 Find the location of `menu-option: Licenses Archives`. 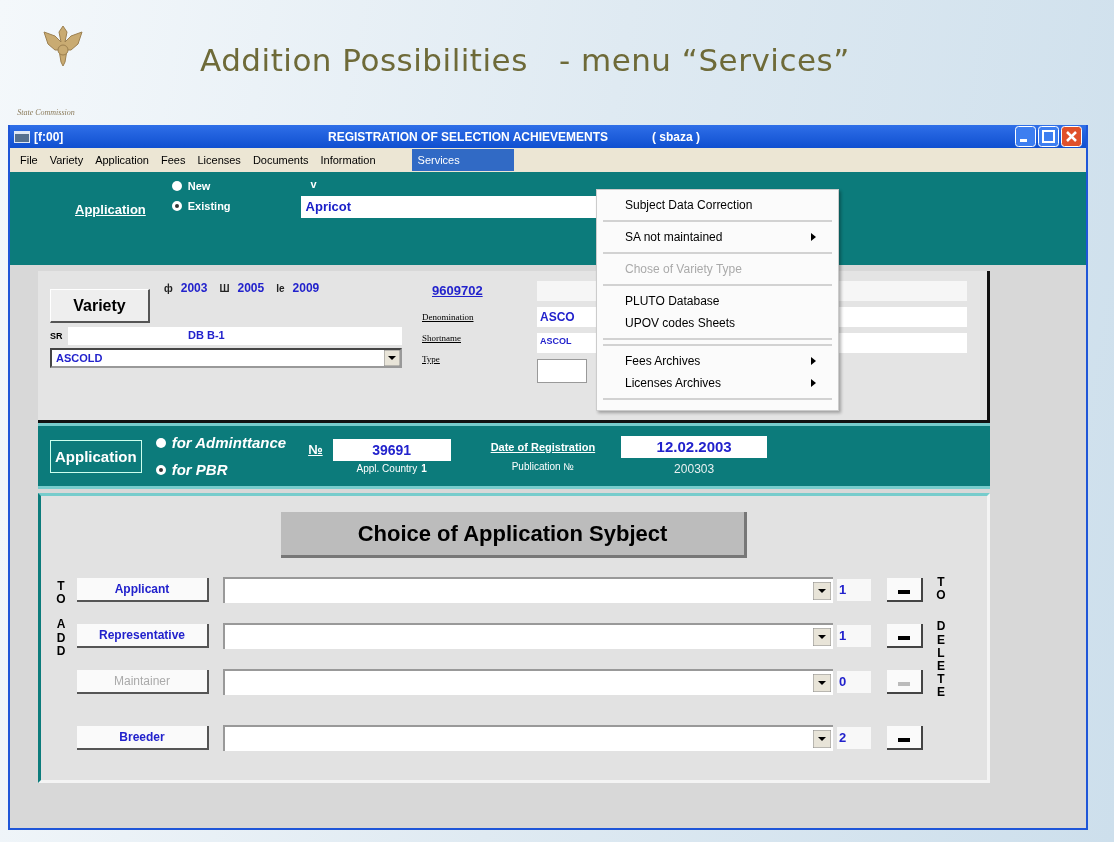

menu-option: Licenses Archives is located at coordinates (717, 383).